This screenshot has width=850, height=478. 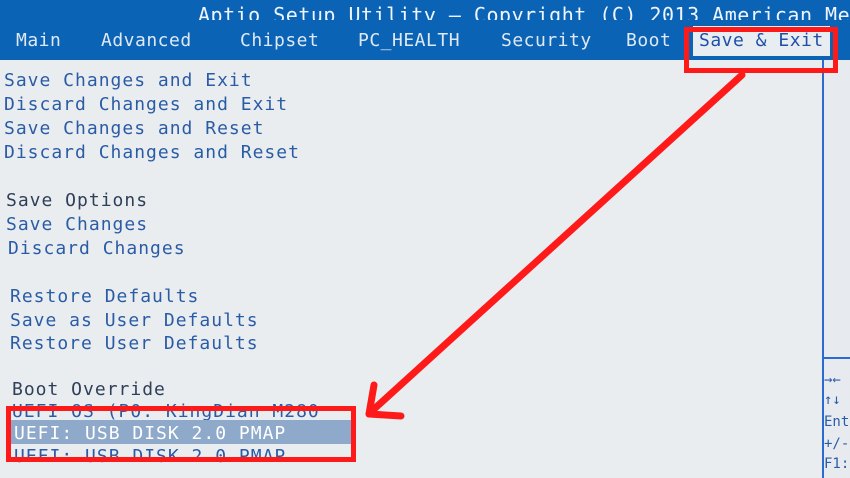 I want to click on tab-chipset: Chipset, so click(x=279, y=41).